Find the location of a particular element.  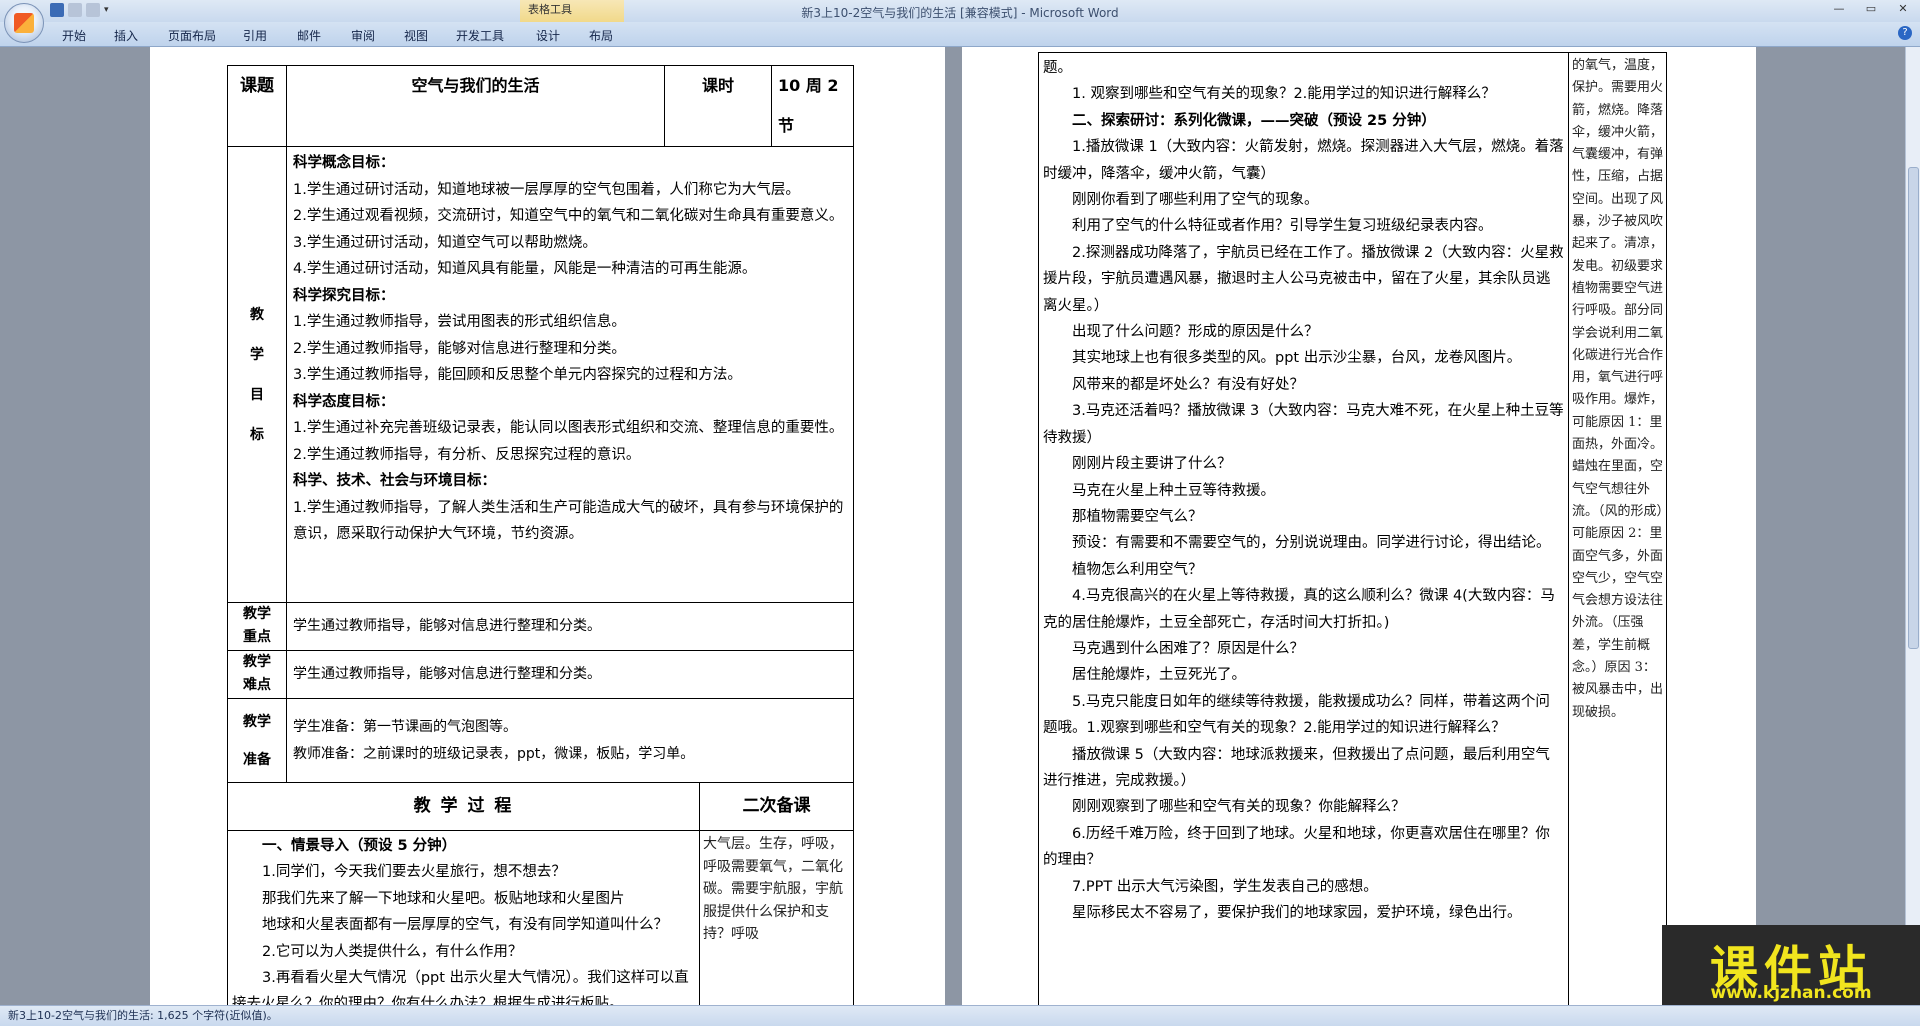

tab-page-layout: 页面布局 is located at coordinates (192, 35).